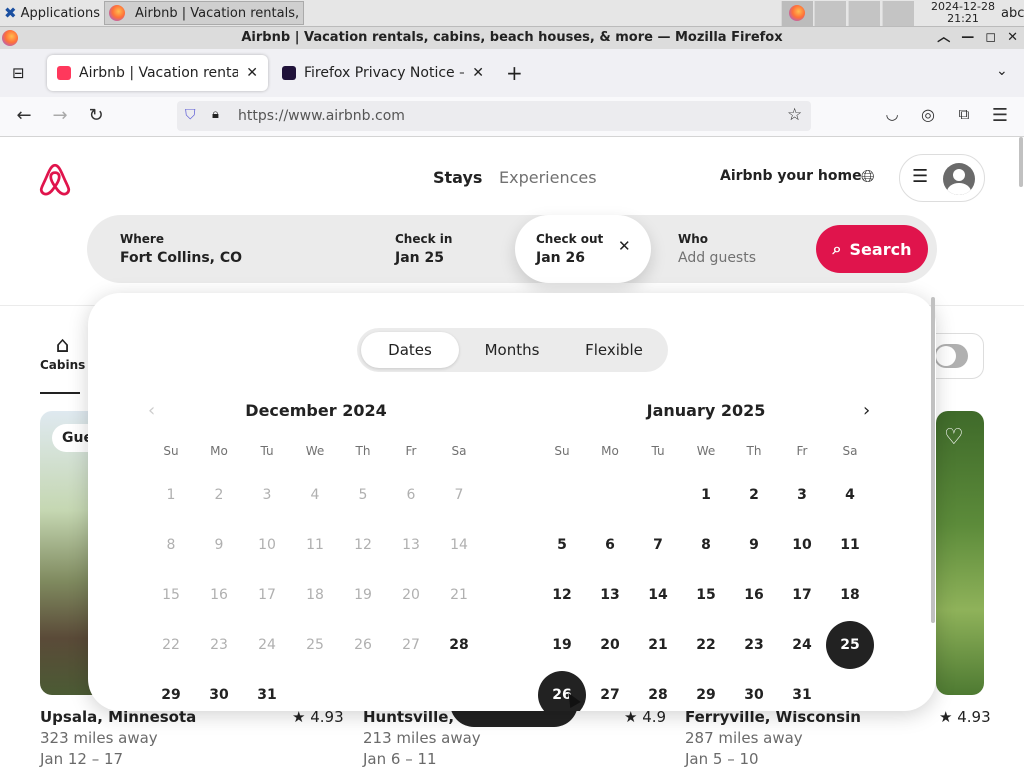  Describe the element at coordinates (802, 645) in the screenshot. I see `calendar-day: 24` at that location.